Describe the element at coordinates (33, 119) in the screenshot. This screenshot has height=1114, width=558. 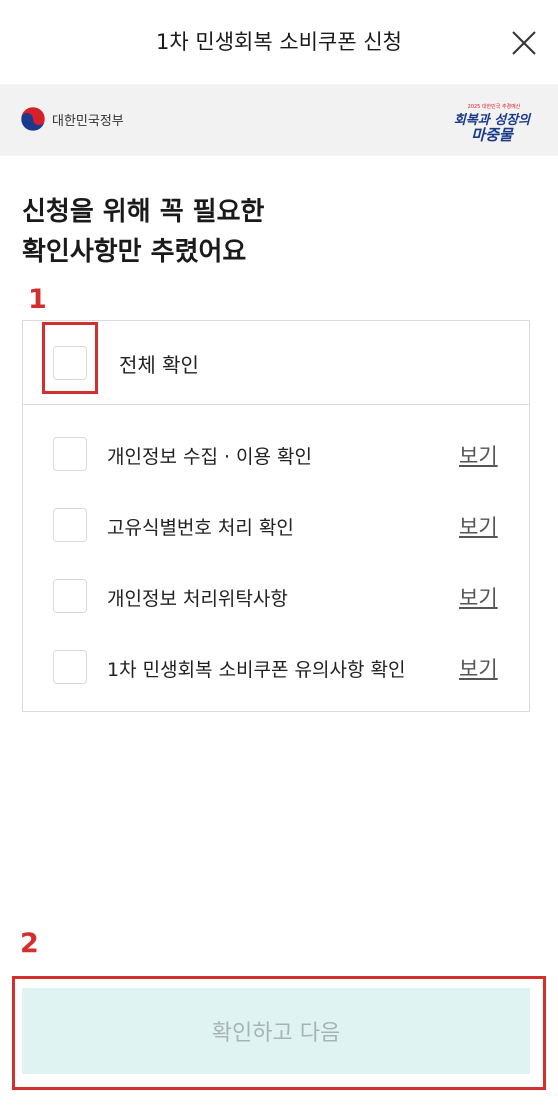
I see `taegeuk-emblem-icon` at that location.